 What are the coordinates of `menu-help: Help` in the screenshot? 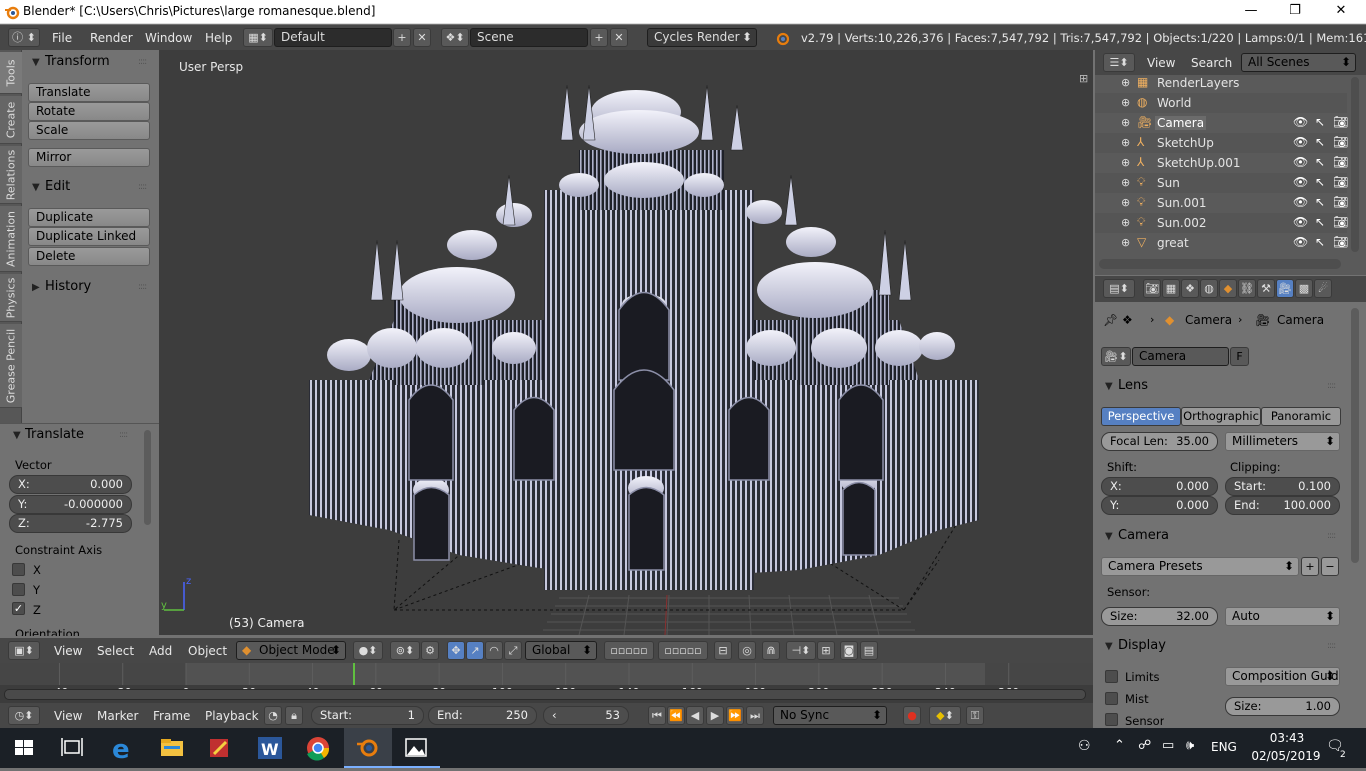 It's located at (218, 38).